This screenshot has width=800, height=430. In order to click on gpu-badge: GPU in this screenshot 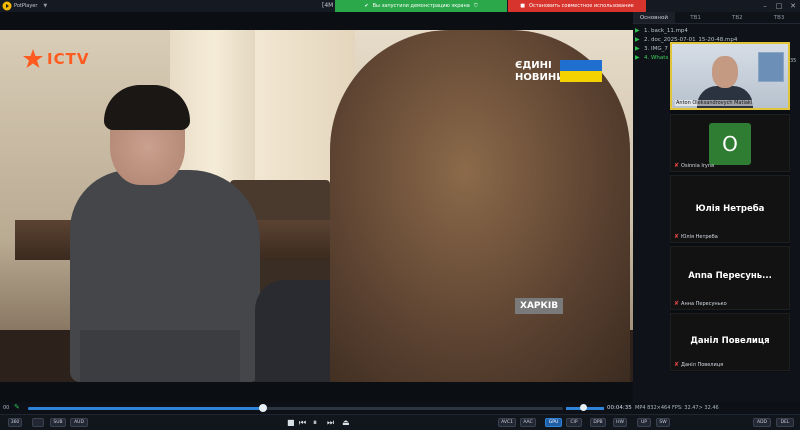, I will do `click(553, 422)`.